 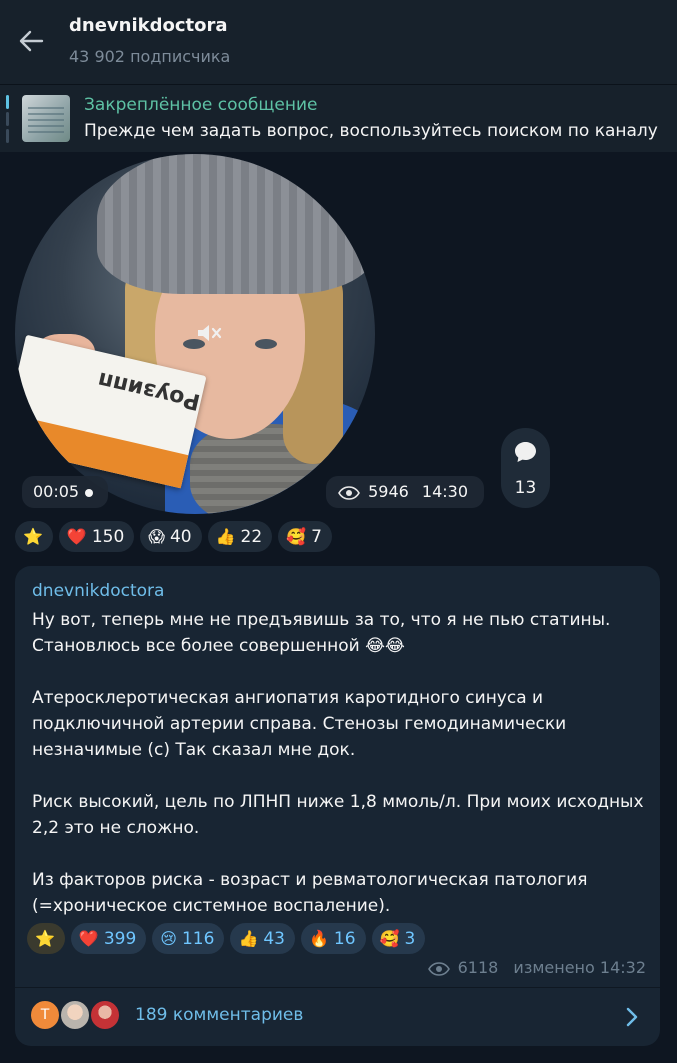 I want to click on message-author: dnevnikdoctora, so click(x=98, y=591).